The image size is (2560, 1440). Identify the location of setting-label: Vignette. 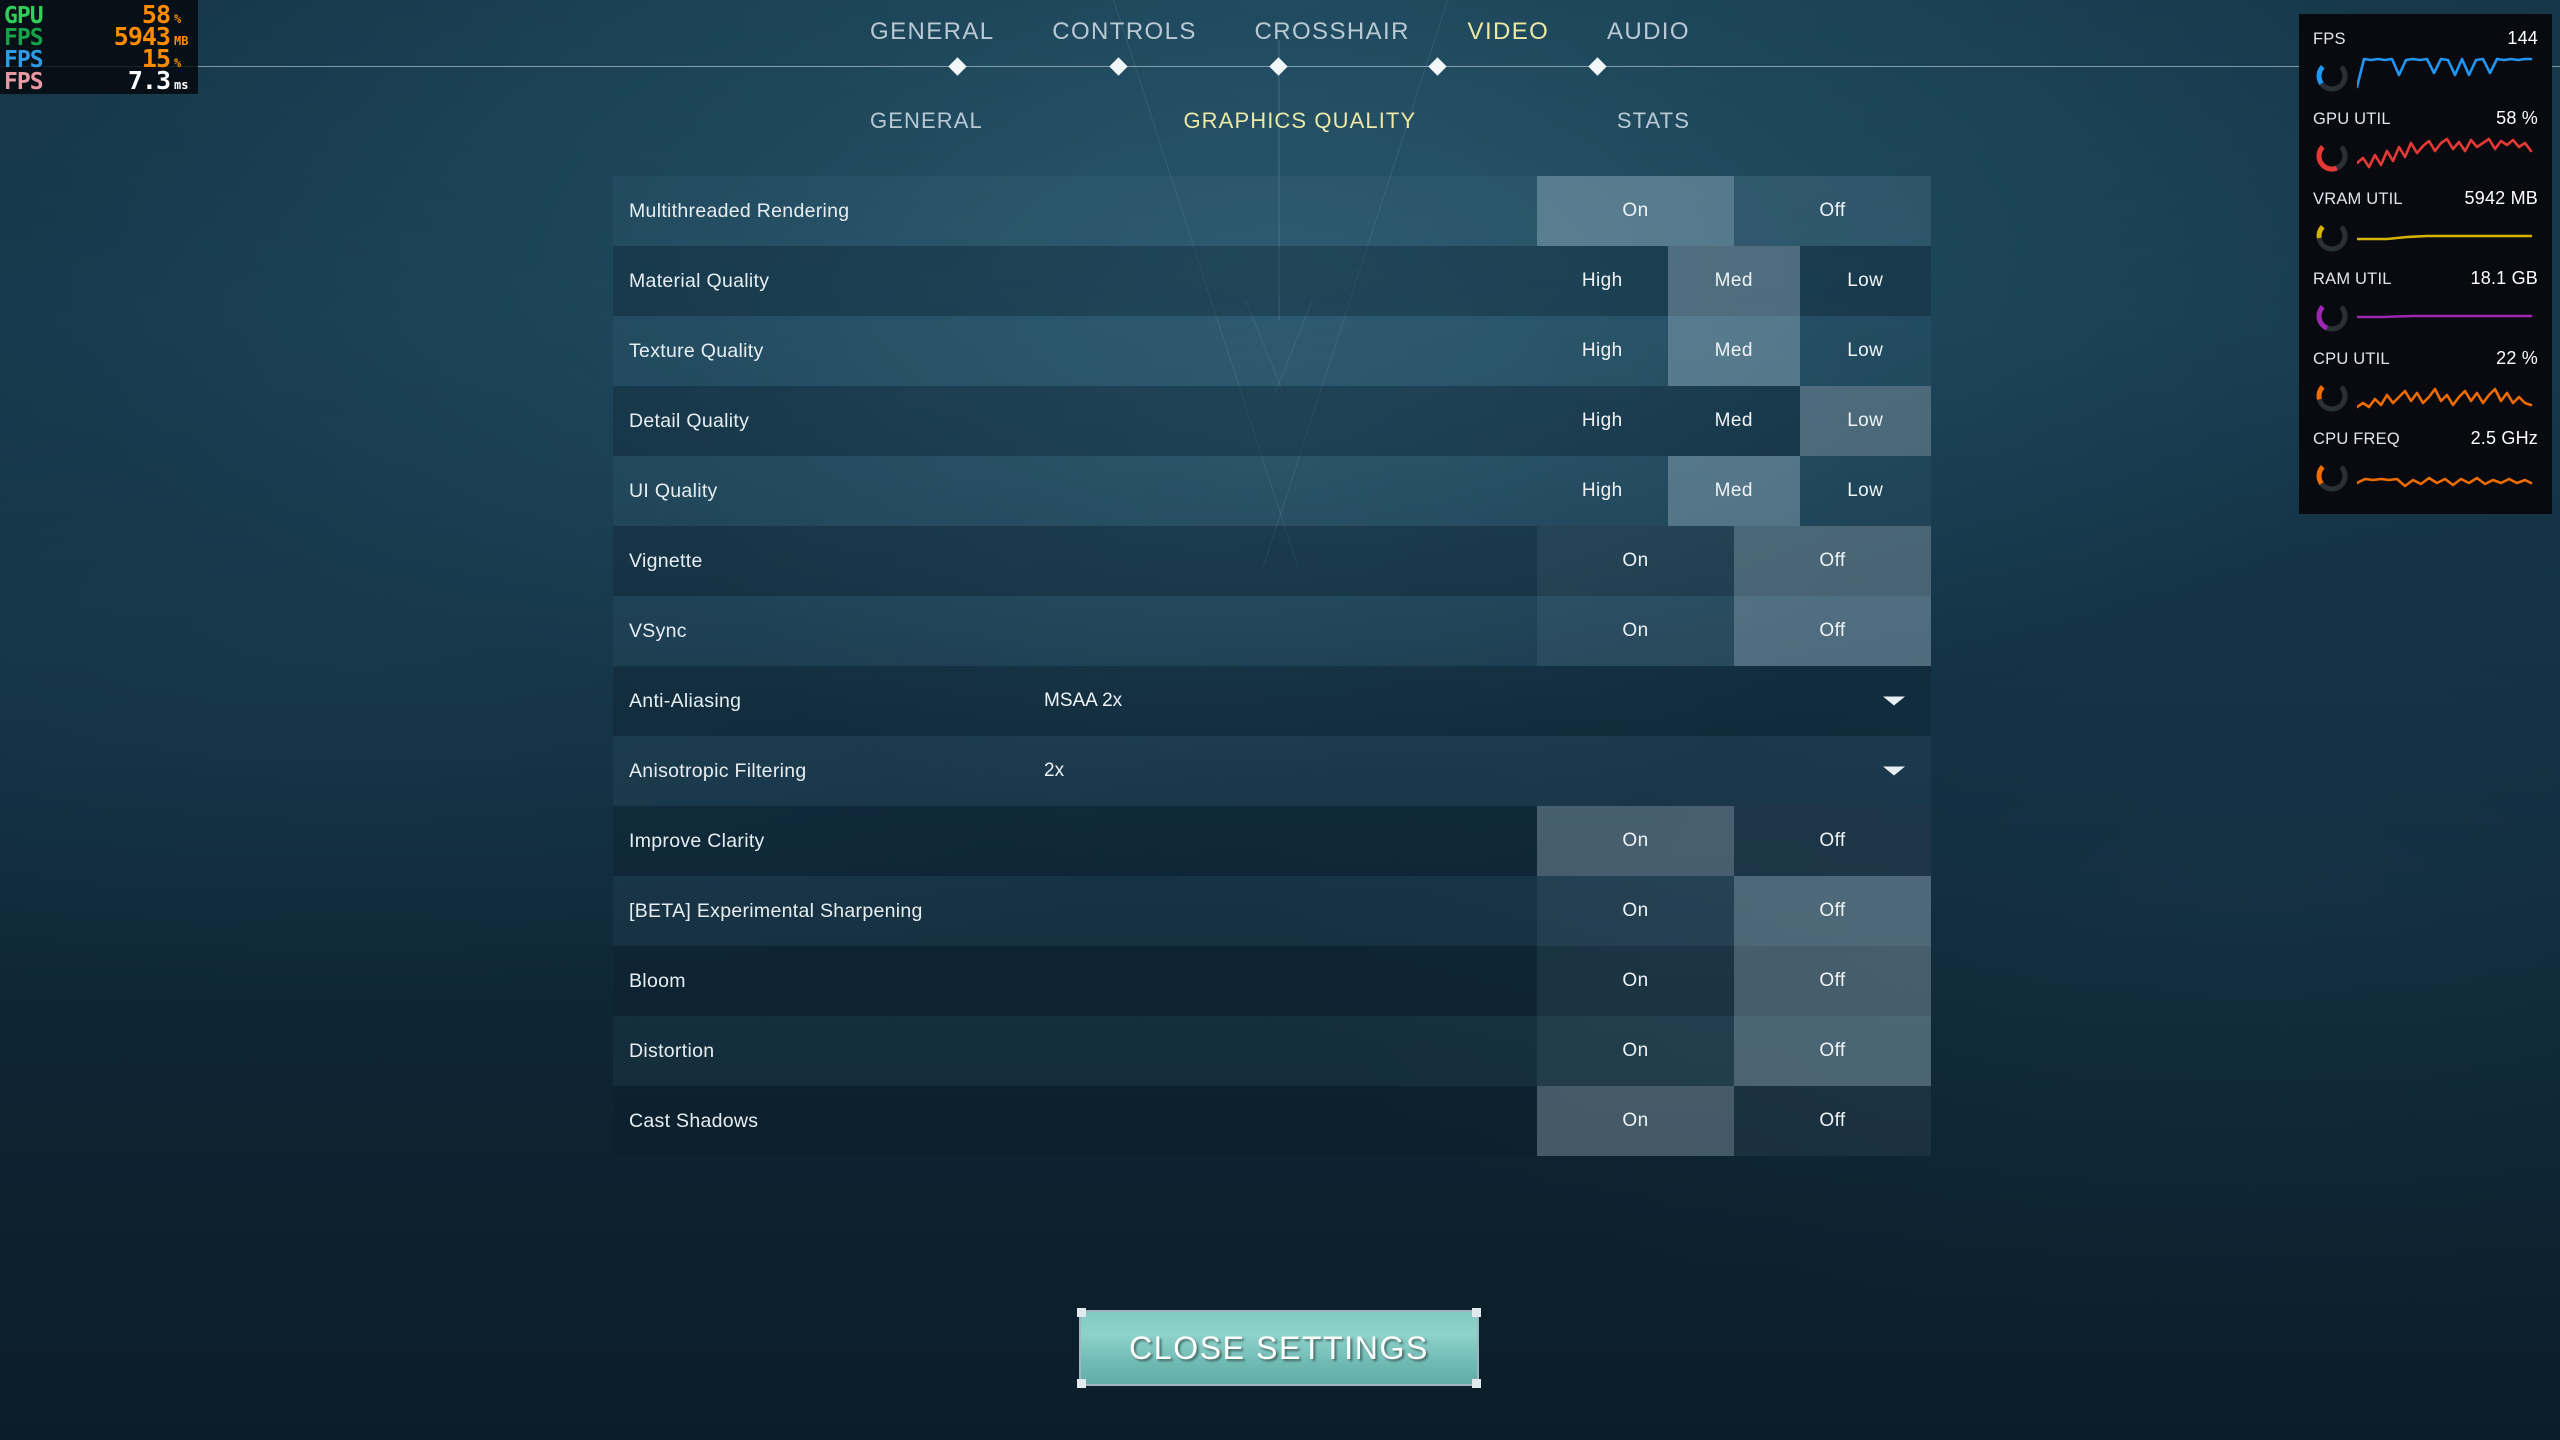
(666, 560).